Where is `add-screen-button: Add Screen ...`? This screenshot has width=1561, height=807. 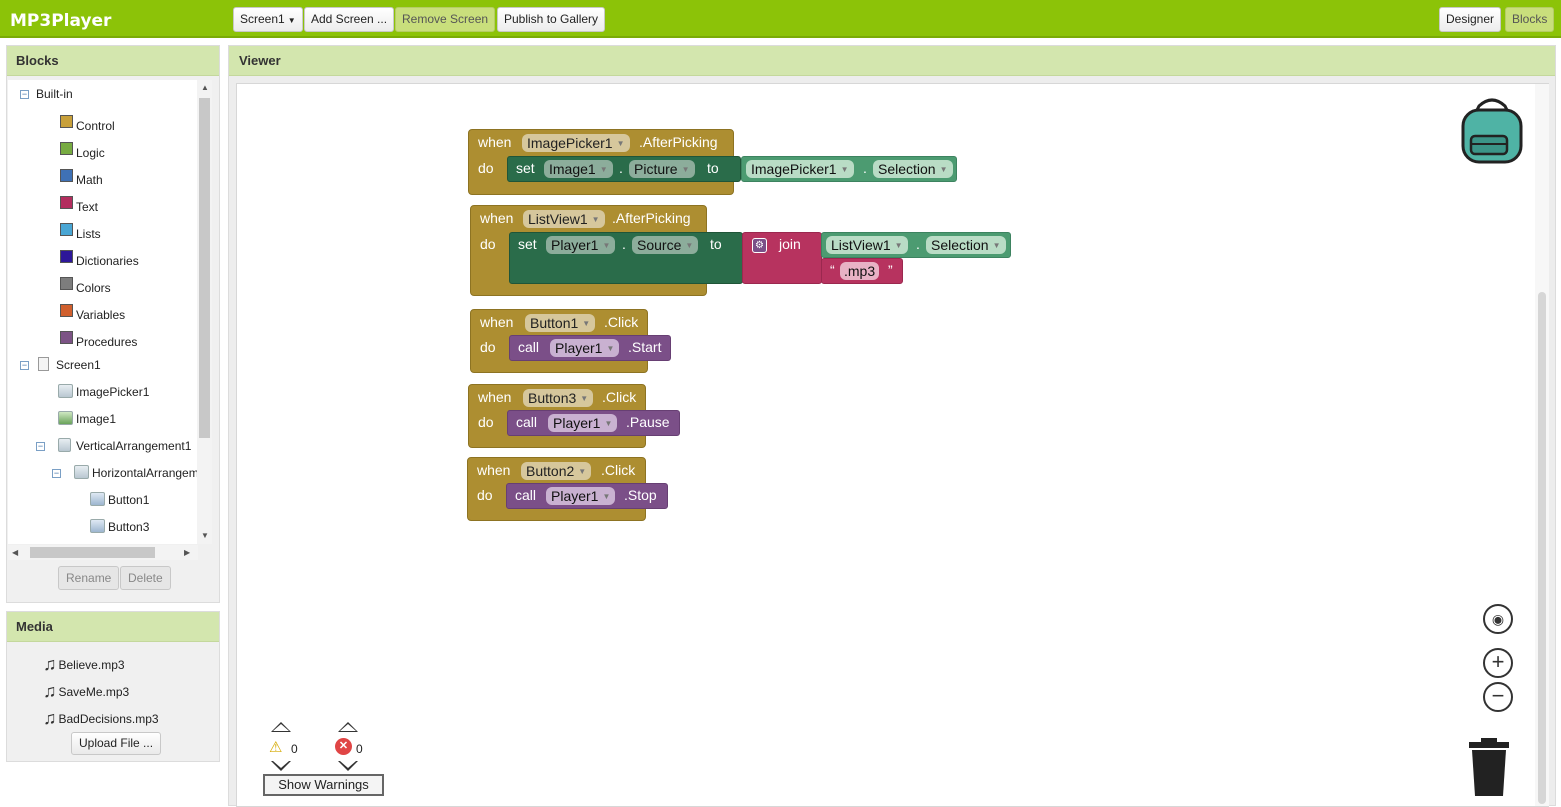
add-screen-button: Add Screen ... is located at coordinates (349, 19).